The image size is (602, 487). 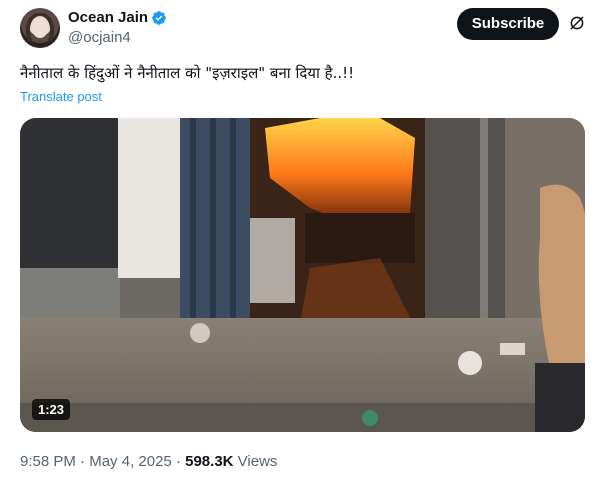 I want to click on subscribe-button: Subscribe, so click(x=508, y=24).